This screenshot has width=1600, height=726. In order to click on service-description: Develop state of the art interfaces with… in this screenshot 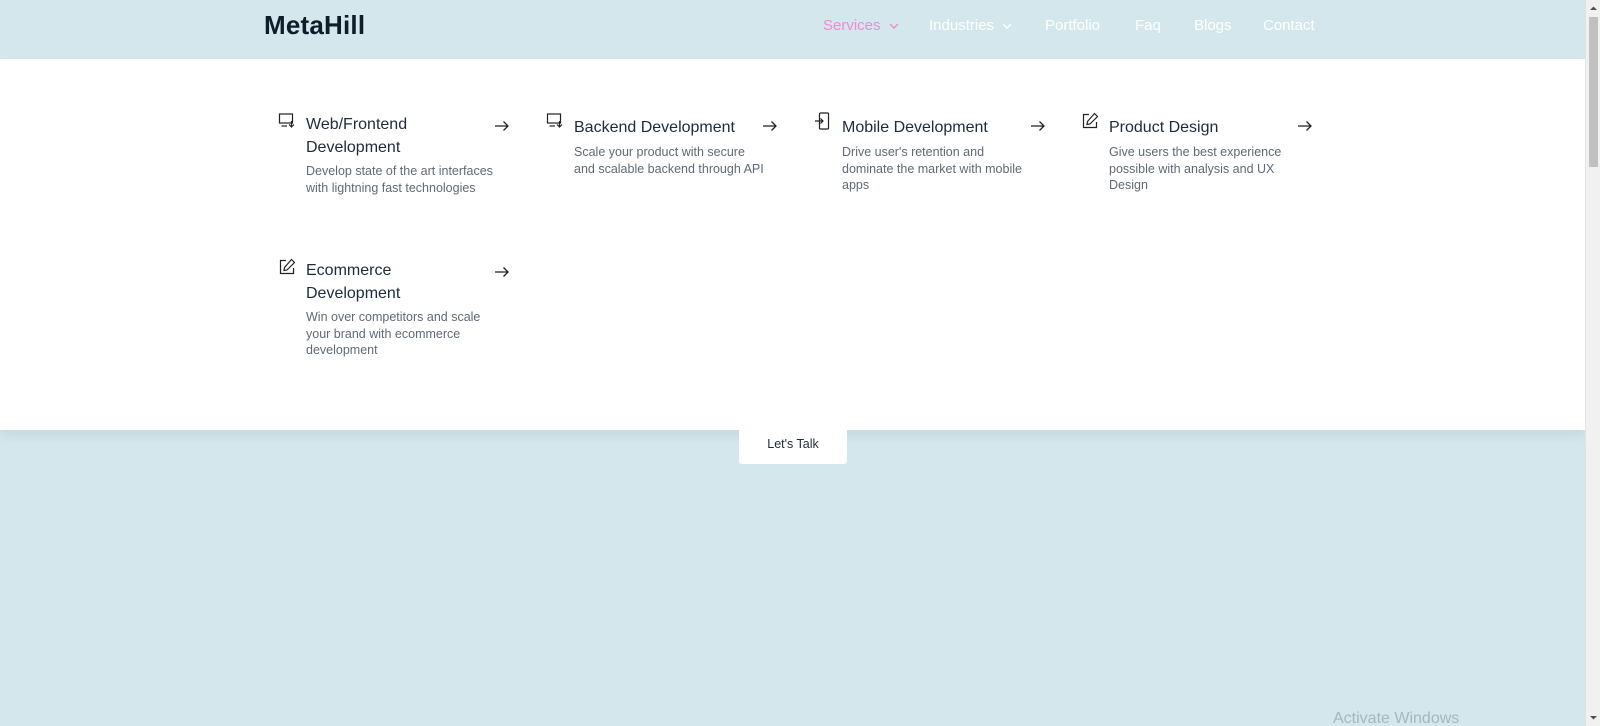, I will do `click(399, 179)`.